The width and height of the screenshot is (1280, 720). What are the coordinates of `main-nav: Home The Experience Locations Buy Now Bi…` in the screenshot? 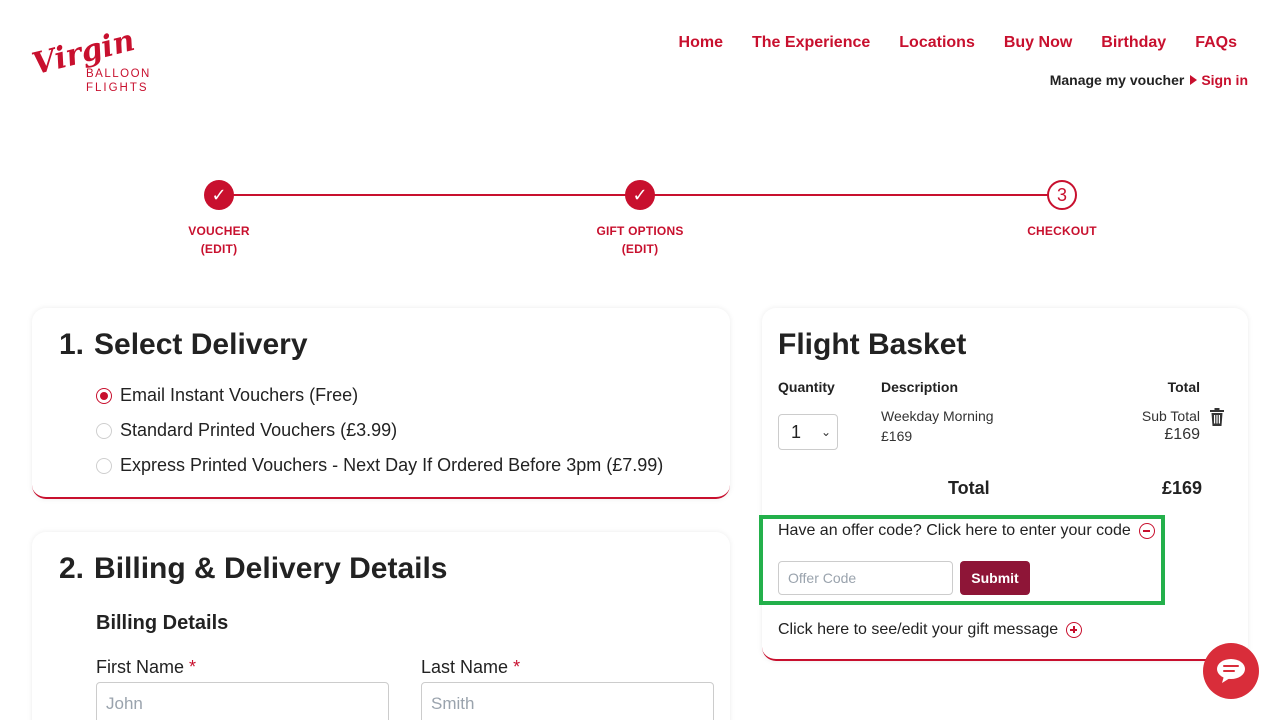 It's located at (943, 43).